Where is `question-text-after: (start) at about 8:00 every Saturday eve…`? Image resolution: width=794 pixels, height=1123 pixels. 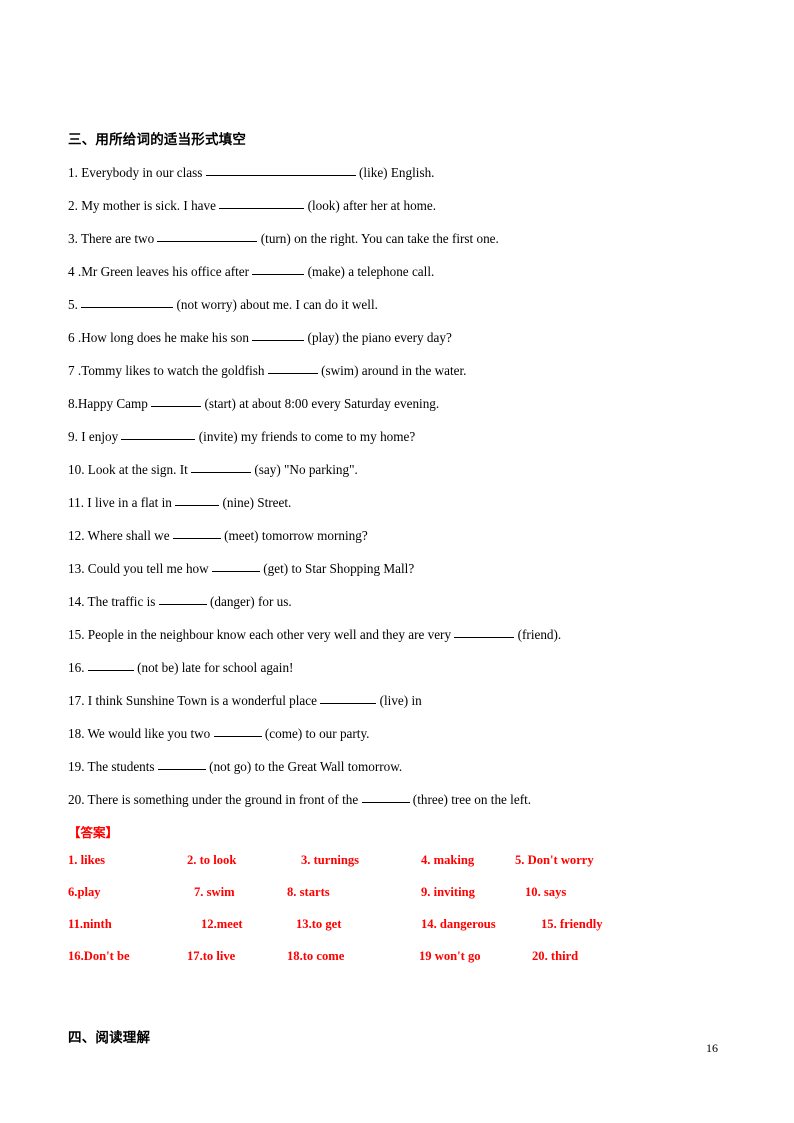
question-text-after: (start) at about 8:00 every Saturday eve… is located at coordinates (322, 403).